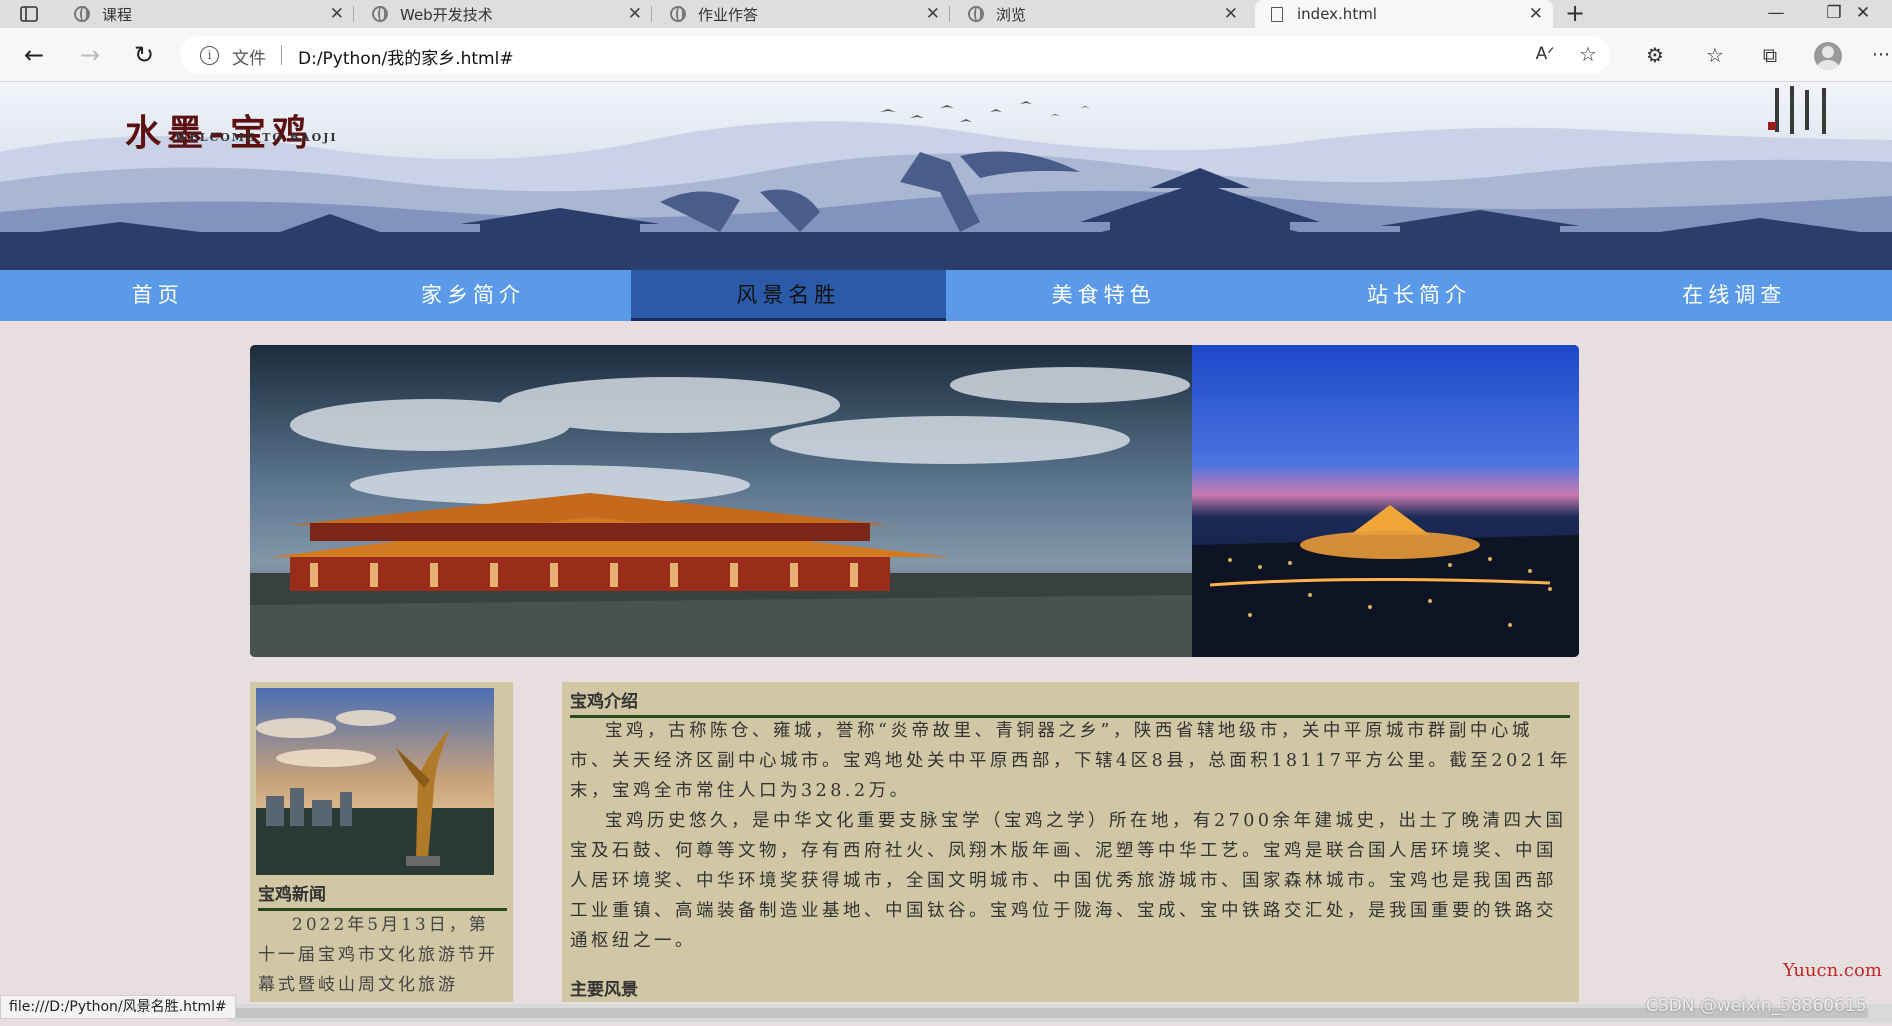 The width and height of the screenshot is (1892, 1026). What do you see at coordinates (1655, 55) in the screenshot?
I see `extensions-icon: ⚙` at bounding box center [1655, 55].